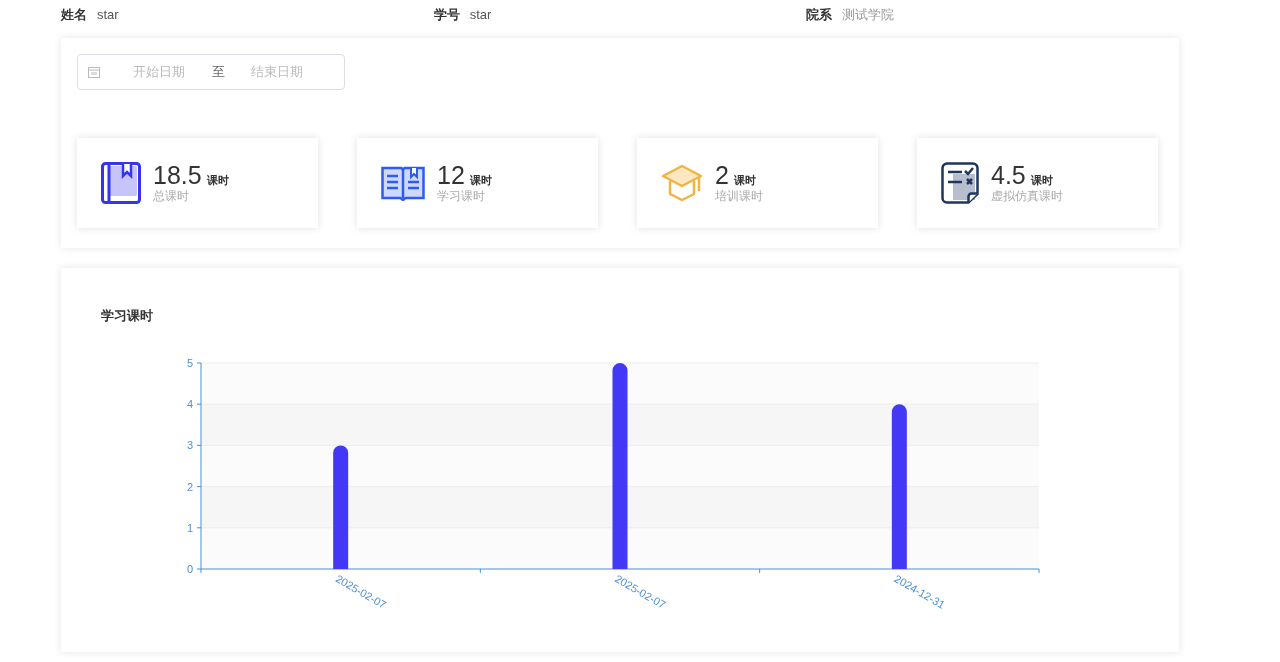  What do you see at coordinates (74, 15) in the screenshot?
I see `field-label: 姓名` at bounding box center [74, 15].